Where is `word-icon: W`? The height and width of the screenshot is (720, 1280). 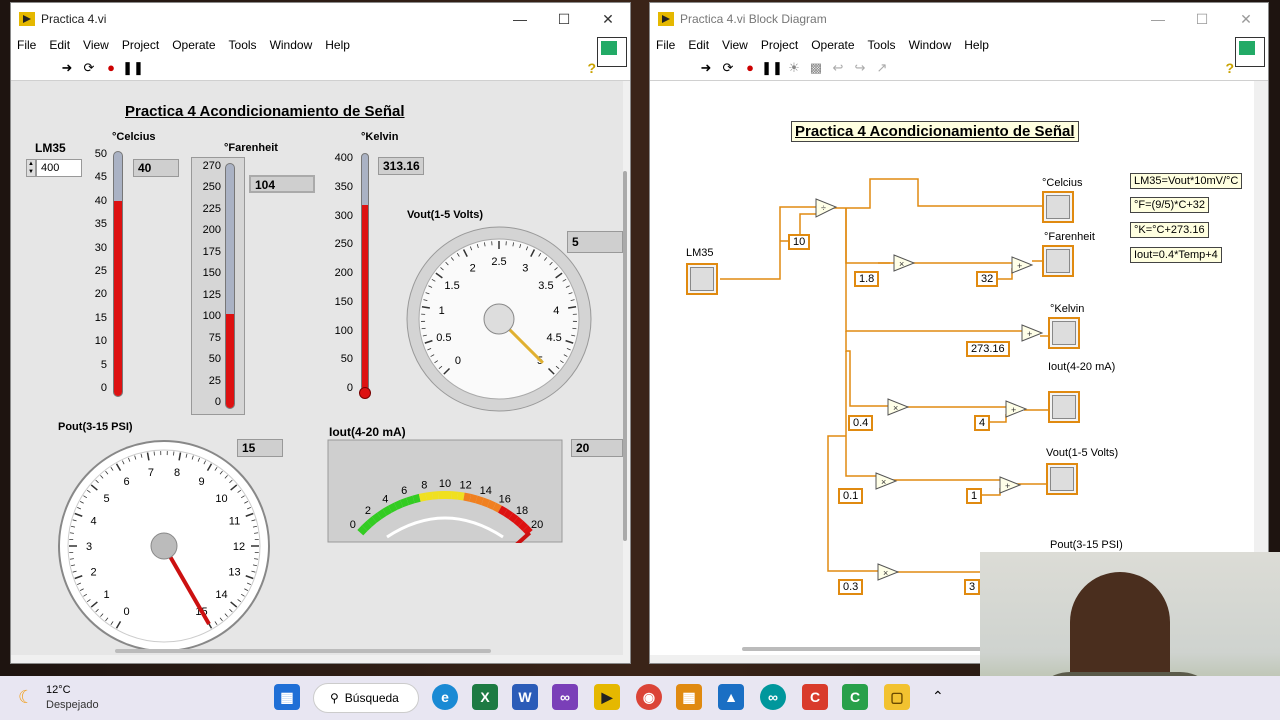
word-icon: W is located at coordinates (525, 697).